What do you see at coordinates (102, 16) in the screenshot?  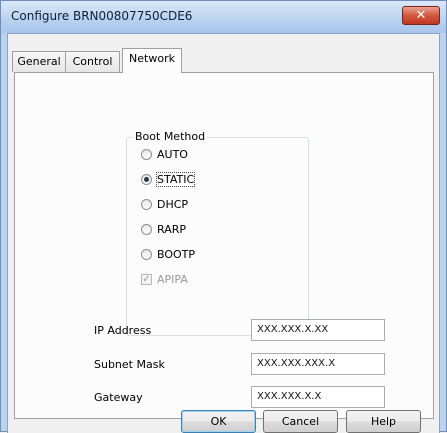 I see `window-title: Configure BRN00807750CDE6` at bounding box center [102, 16].